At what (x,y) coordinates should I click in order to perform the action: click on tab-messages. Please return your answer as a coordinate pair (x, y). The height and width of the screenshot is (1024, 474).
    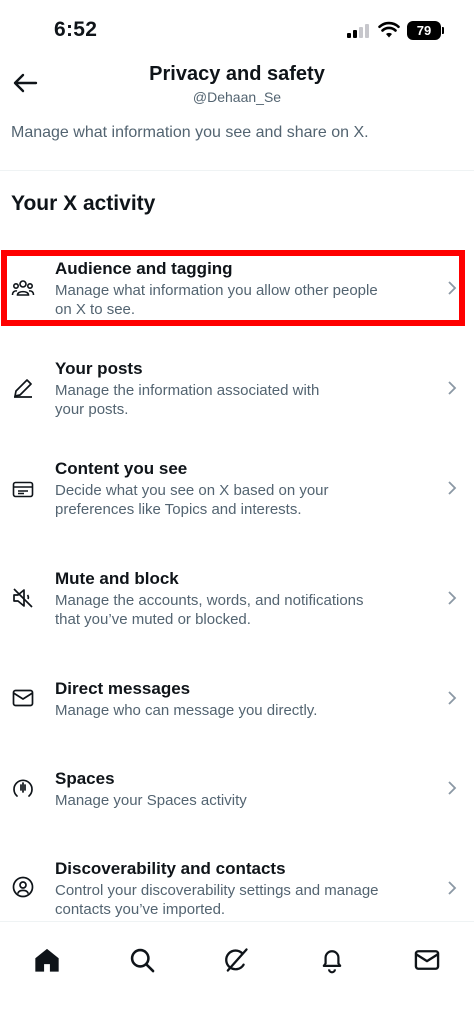
    Looking at the image, I should click on (427, 960).